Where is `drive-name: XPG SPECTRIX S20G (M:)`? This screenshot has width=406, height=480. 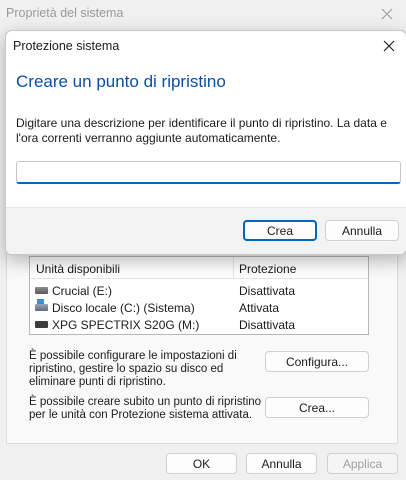
drive-name: XPG SPECTRIX S20G (M:) is located at coordinates (126, 325).